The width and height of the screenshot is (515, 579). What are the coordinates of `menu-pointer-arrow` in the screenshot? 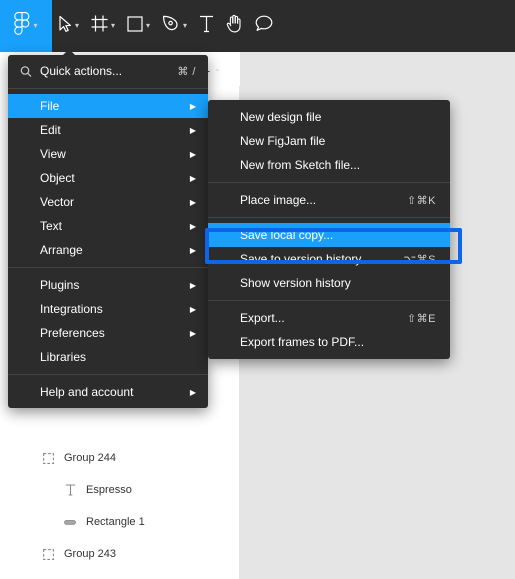 It's located at (69, 52).